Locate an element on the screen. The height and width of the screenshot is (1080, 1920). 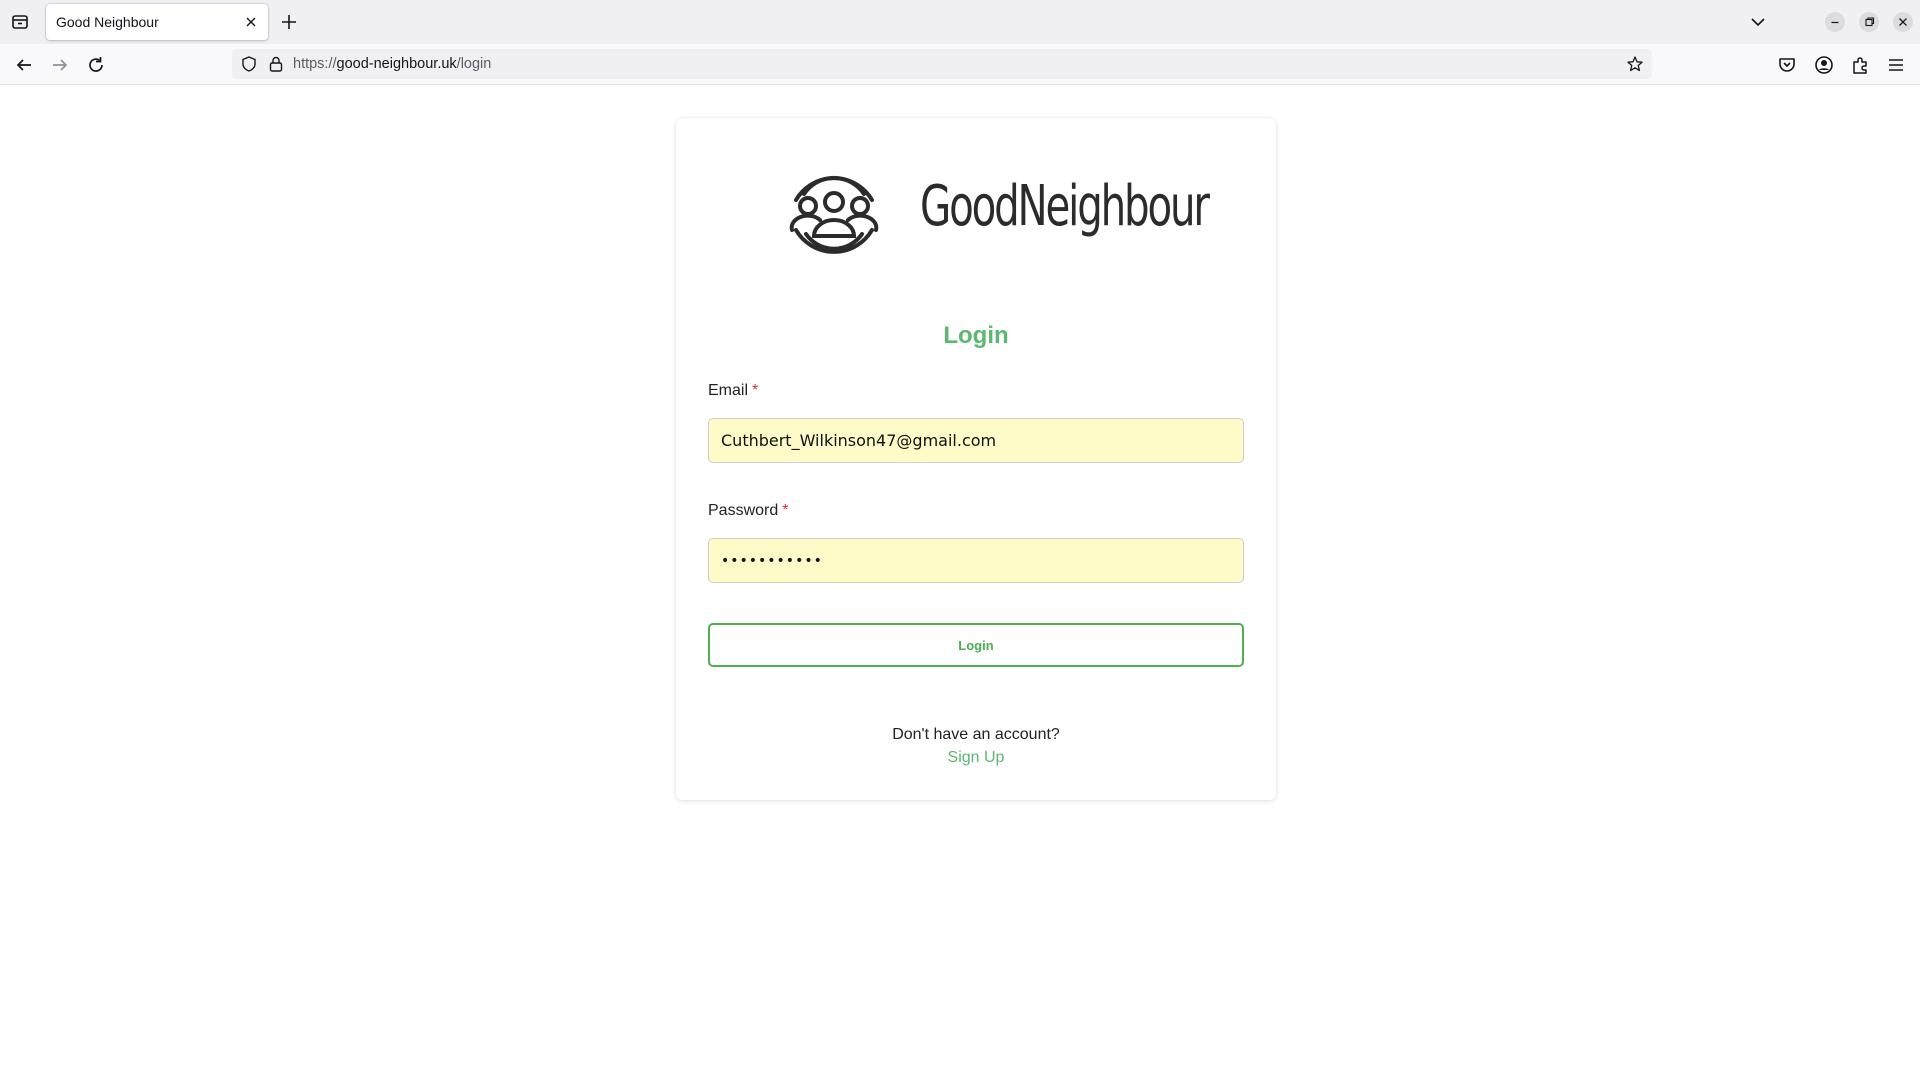
tab-title: Good Neighbour is located at coordinates (107, 22).